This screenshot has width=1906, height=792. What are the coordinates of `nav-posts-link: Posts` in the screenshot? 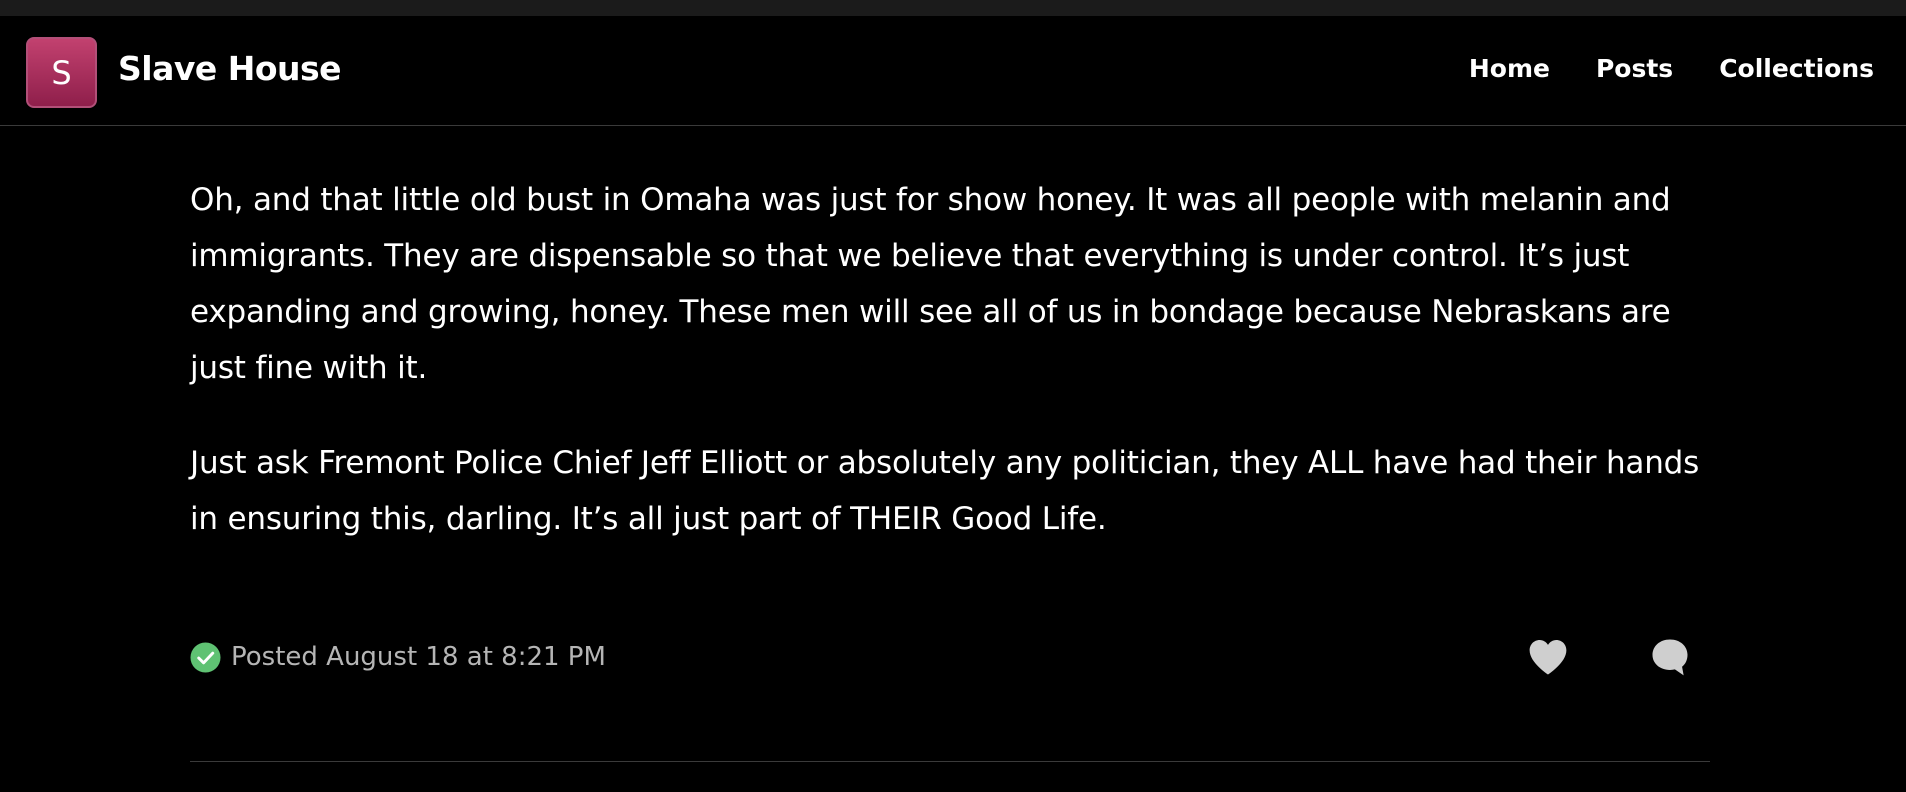 It's located at (1634, 69).